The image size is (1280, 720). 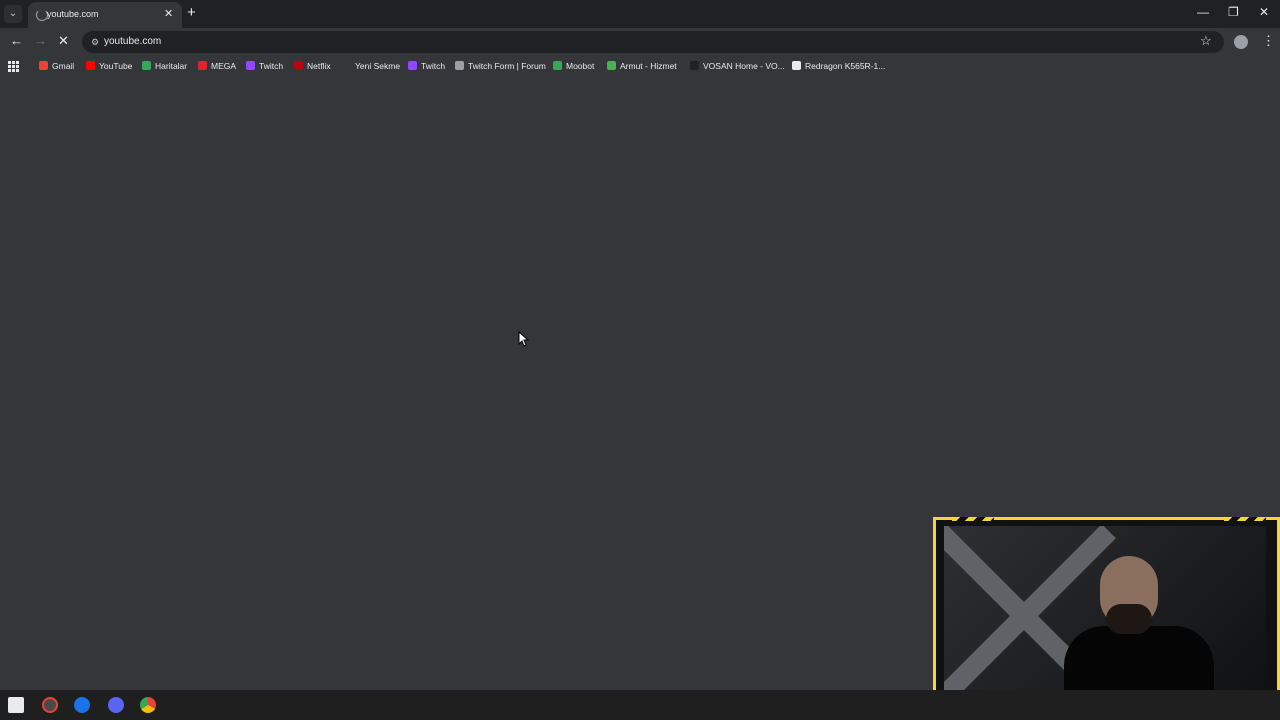 I want to click on bookmark-label: Netflix, so click(x=319, y=66).